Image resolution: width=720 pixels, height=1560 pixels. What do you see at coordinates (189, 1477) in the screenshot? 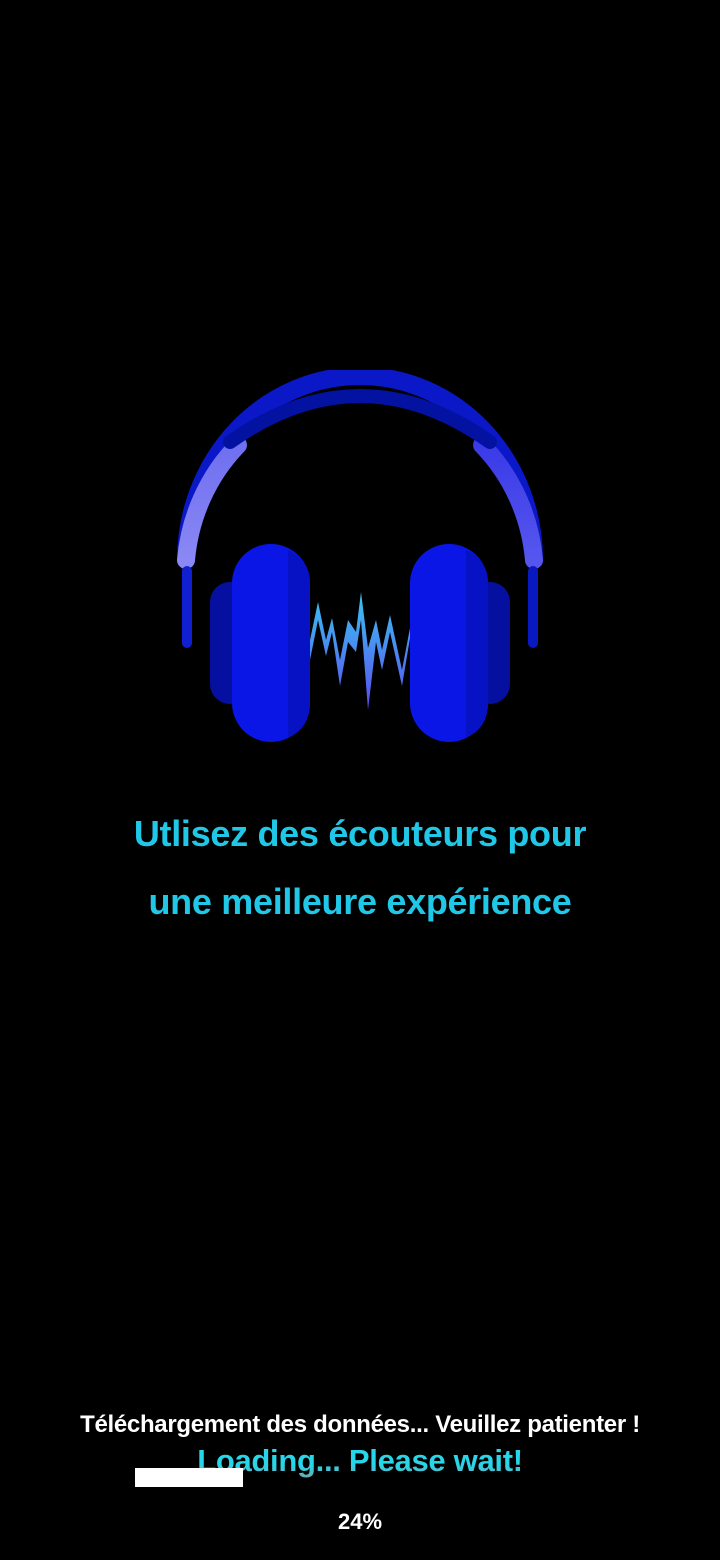
I see `loading-progress-fill` at bounding box center [189, 1477].